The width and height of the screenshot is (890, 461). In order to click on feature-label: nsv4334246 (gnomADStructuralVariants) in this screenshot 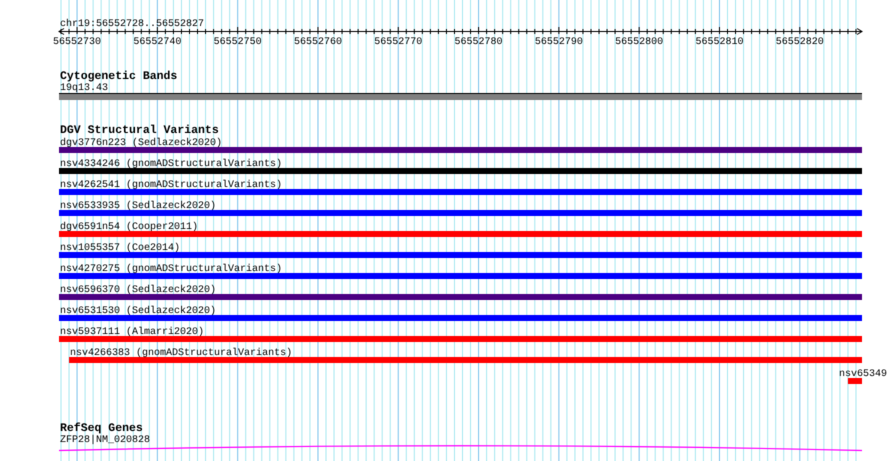, I will do `click(171, 164)`.